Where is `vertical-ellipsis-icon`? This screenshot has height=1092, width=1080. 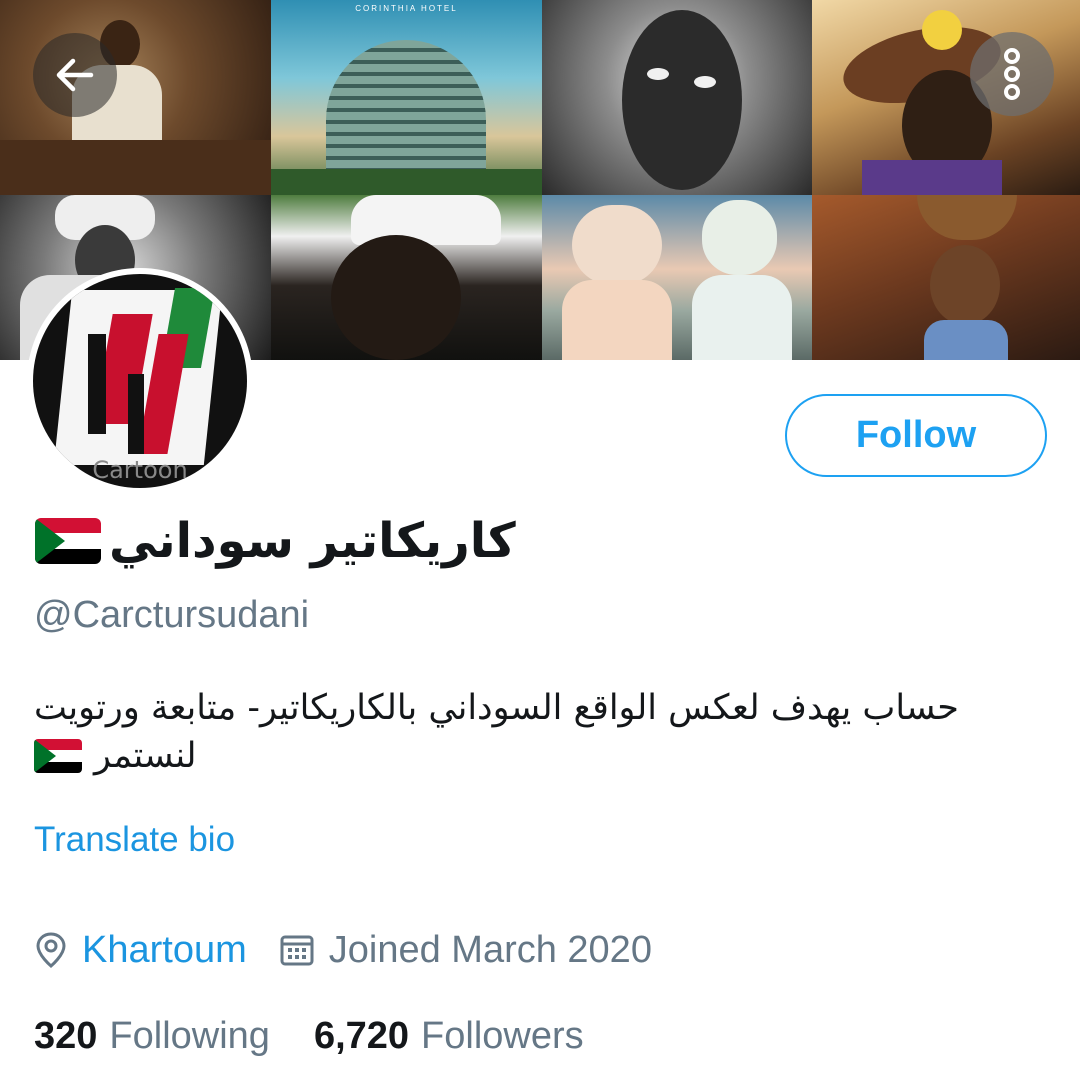 vertical-ellipsis-icon is located at coordinates (1012, 74).